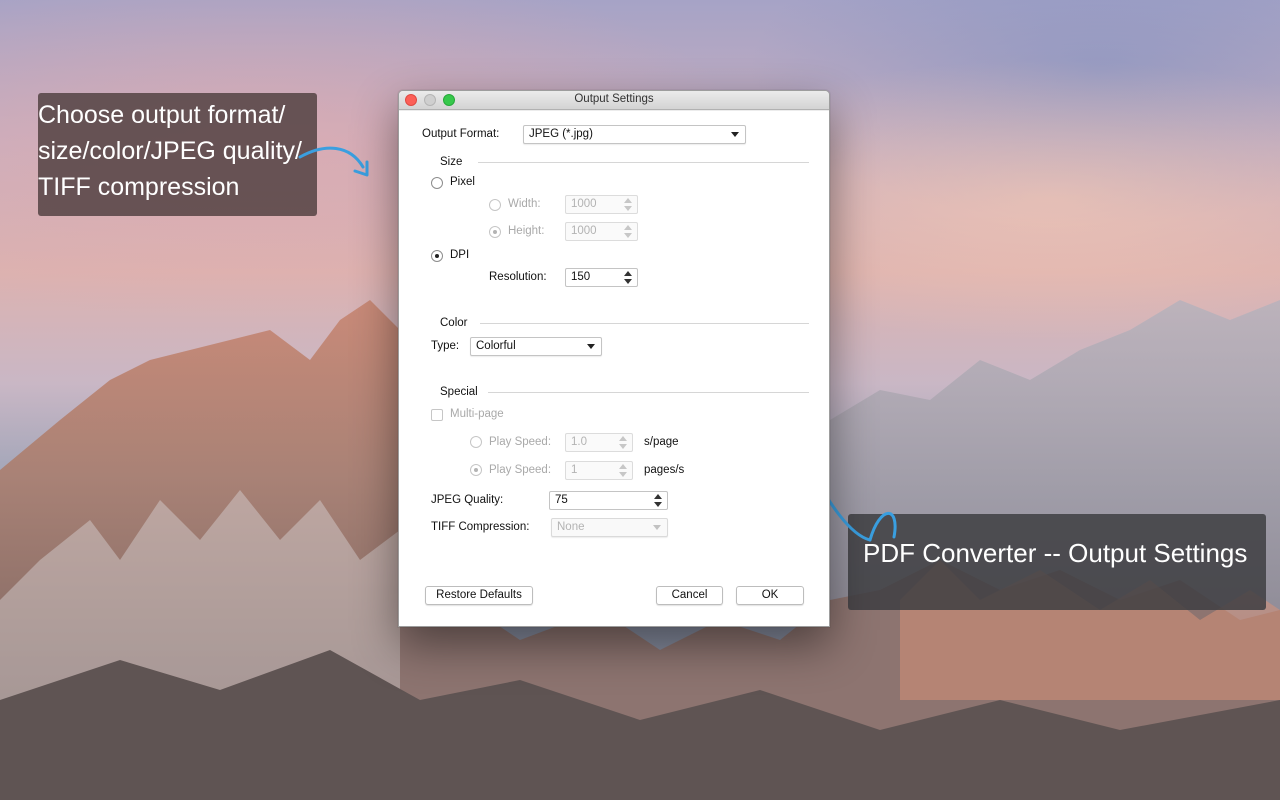 The image size is (1280, 800). I want to click on cancel-button: Cancel, so click(689, 595).